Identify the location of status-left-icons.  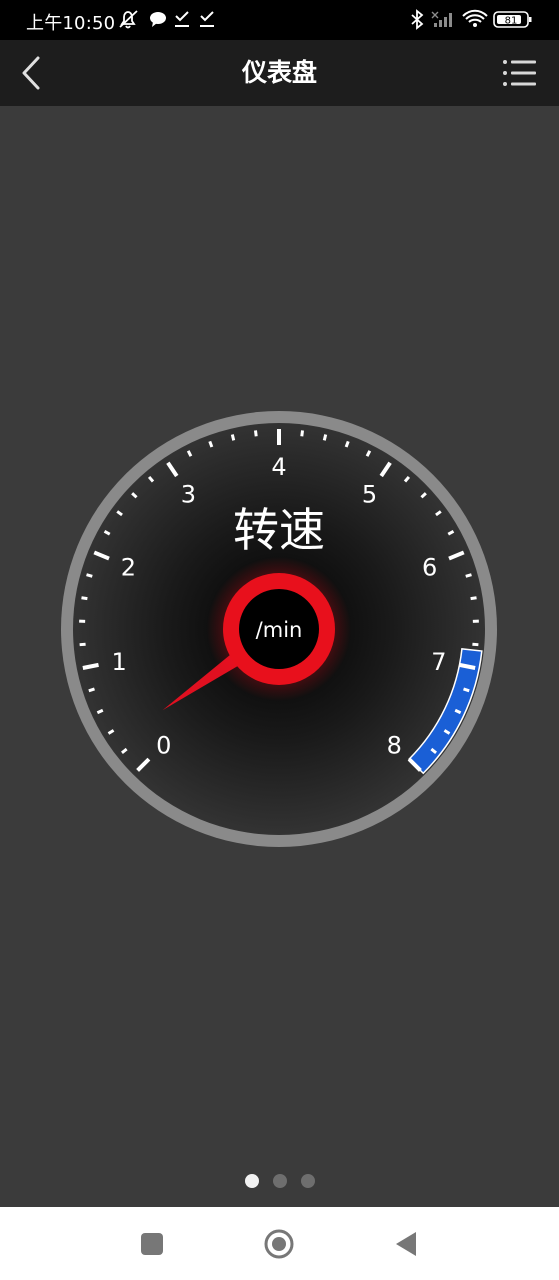
(166, 19).